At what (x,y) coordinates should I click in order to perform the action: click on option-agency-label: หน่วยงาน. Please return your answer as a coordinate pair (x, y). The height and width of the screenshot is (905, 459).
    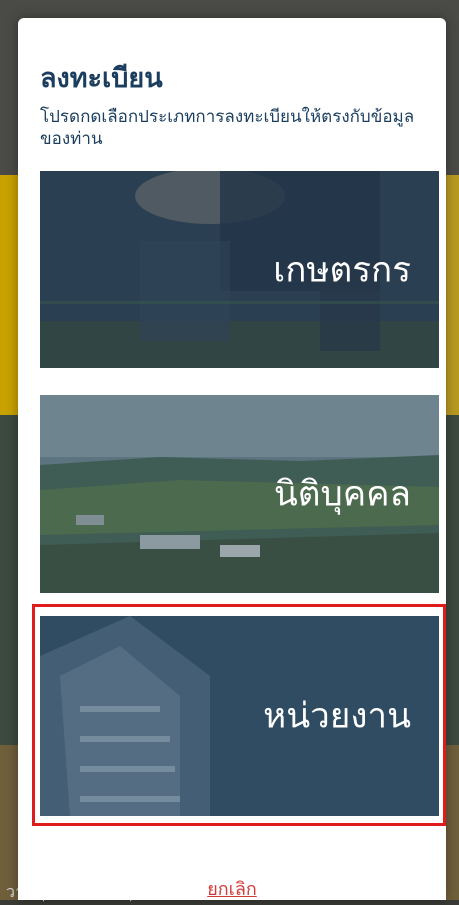
    Looking at the image, I should click on (337, 716).